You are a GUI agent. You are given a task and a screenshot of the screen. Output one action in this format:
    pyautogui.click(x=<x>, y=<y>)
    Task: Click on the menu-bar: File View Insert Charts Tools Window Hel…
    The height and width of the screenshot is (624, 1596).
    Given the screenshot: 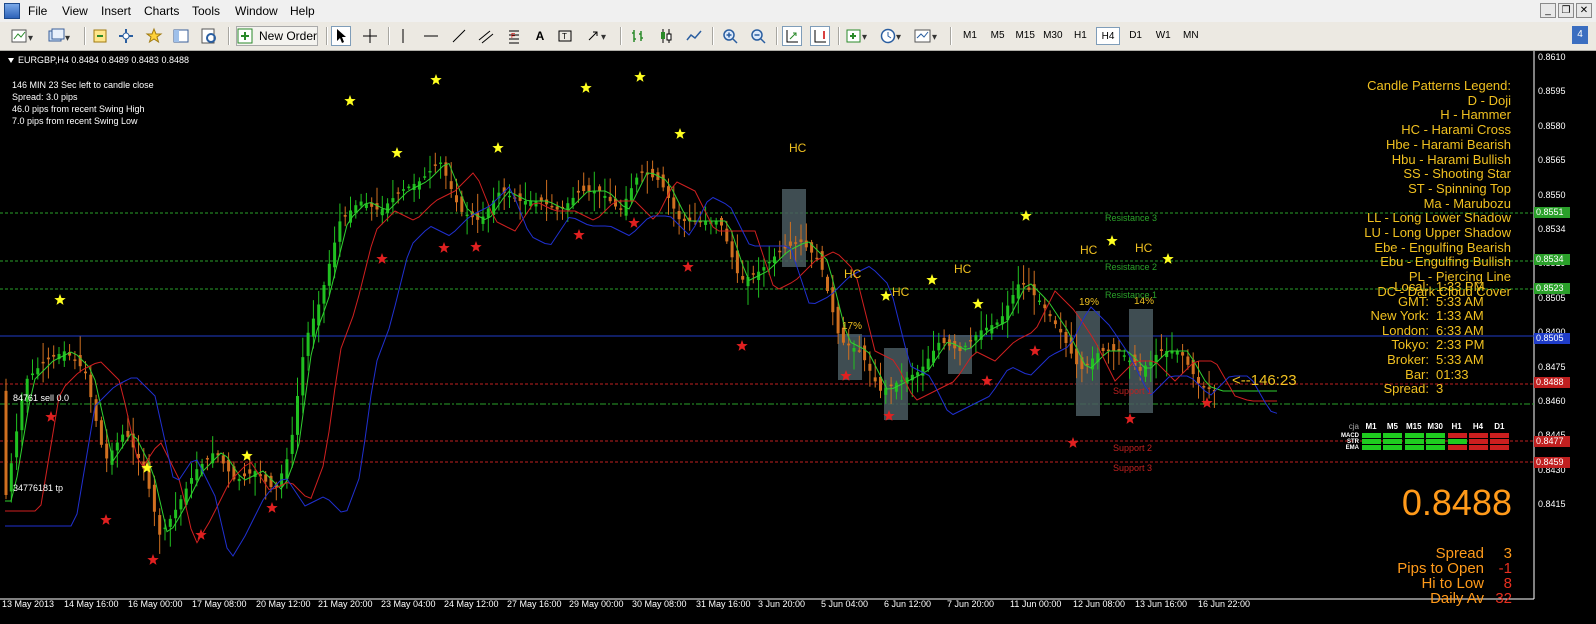 What is the action you would take?
    pyautogui.click(x=798, y=11)
    